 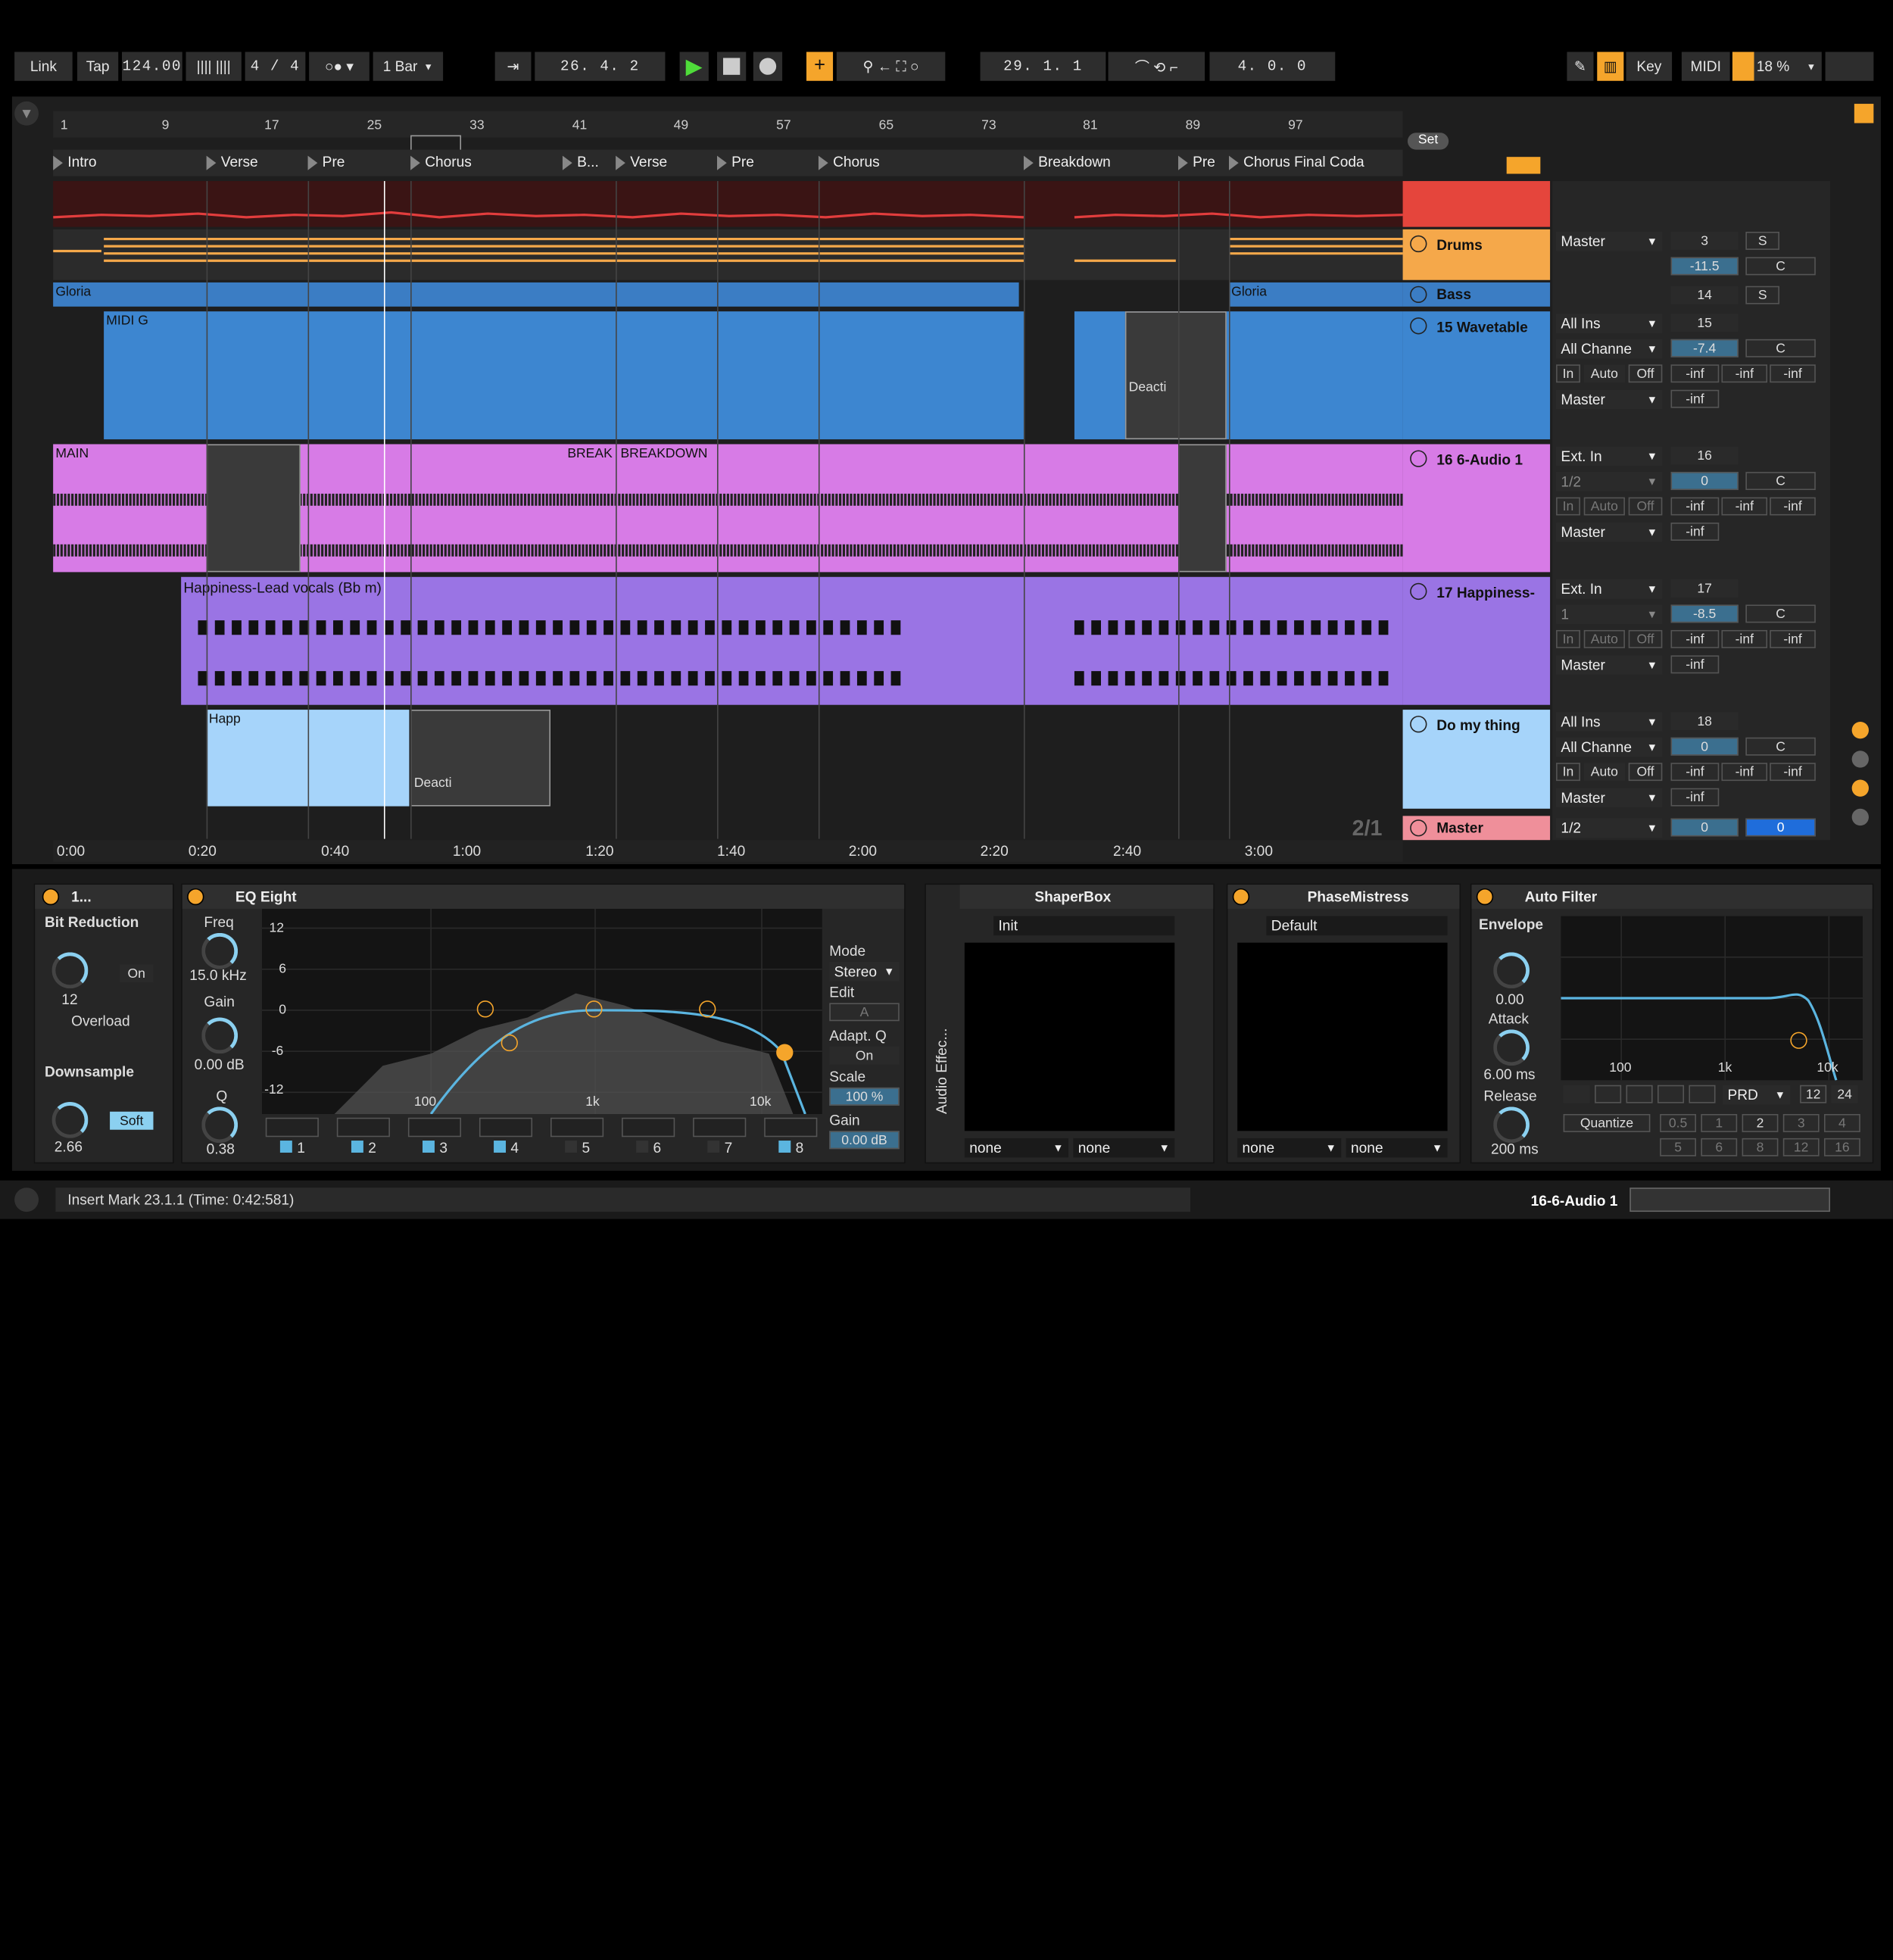 What do you see at coordinates (1704, 295) in the screenshot?
I see `bass-activator: 14` at bounding box center [1704, 295].